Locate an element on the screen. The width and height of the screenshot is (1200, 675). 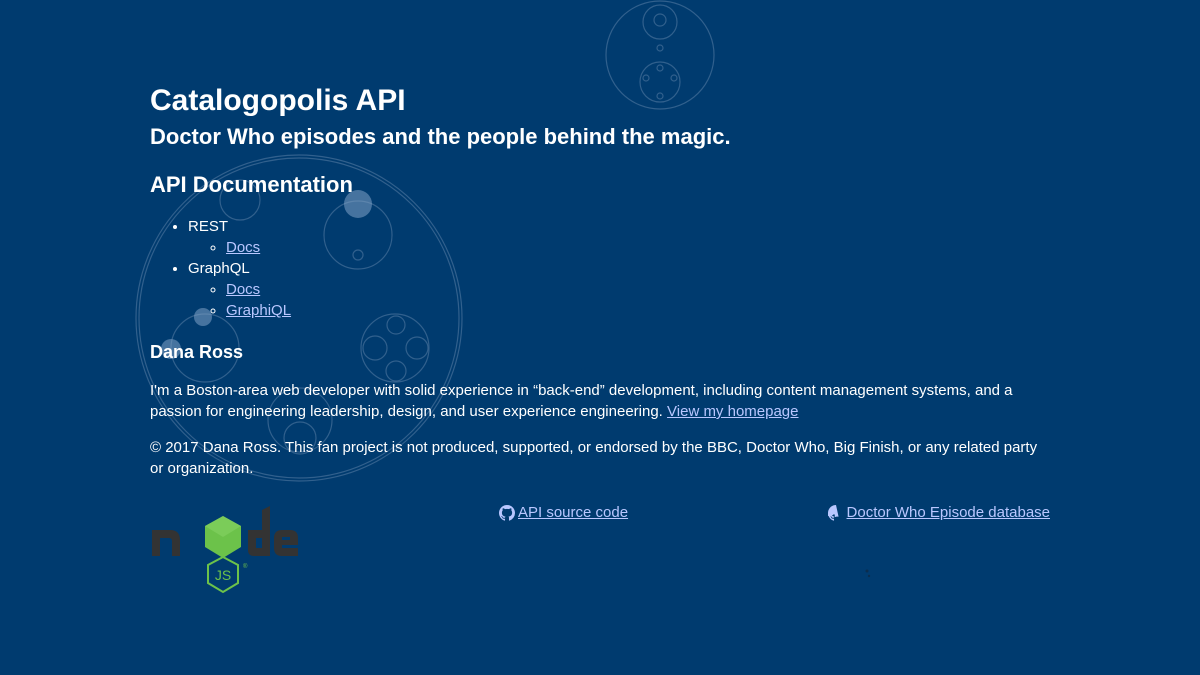
api-docs-list: REST Docs GraphQL Docs GraphiQL is located at coordinates (600, 268).